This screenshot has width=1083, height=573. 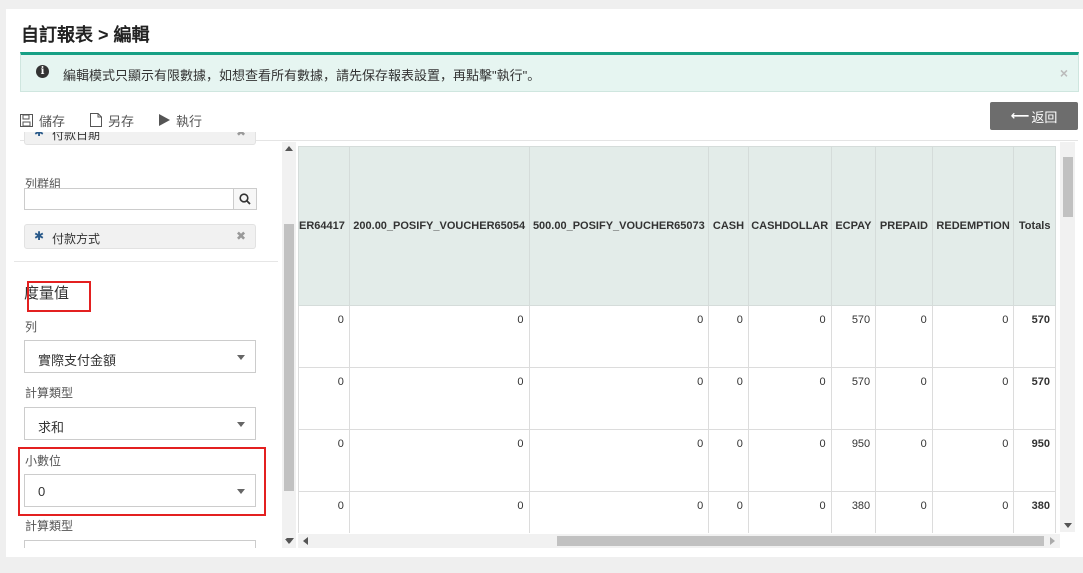 What do you see at coordinates (59, 296) in the screenshot?
I see `highlight-box` at bounding box center [59, 296].